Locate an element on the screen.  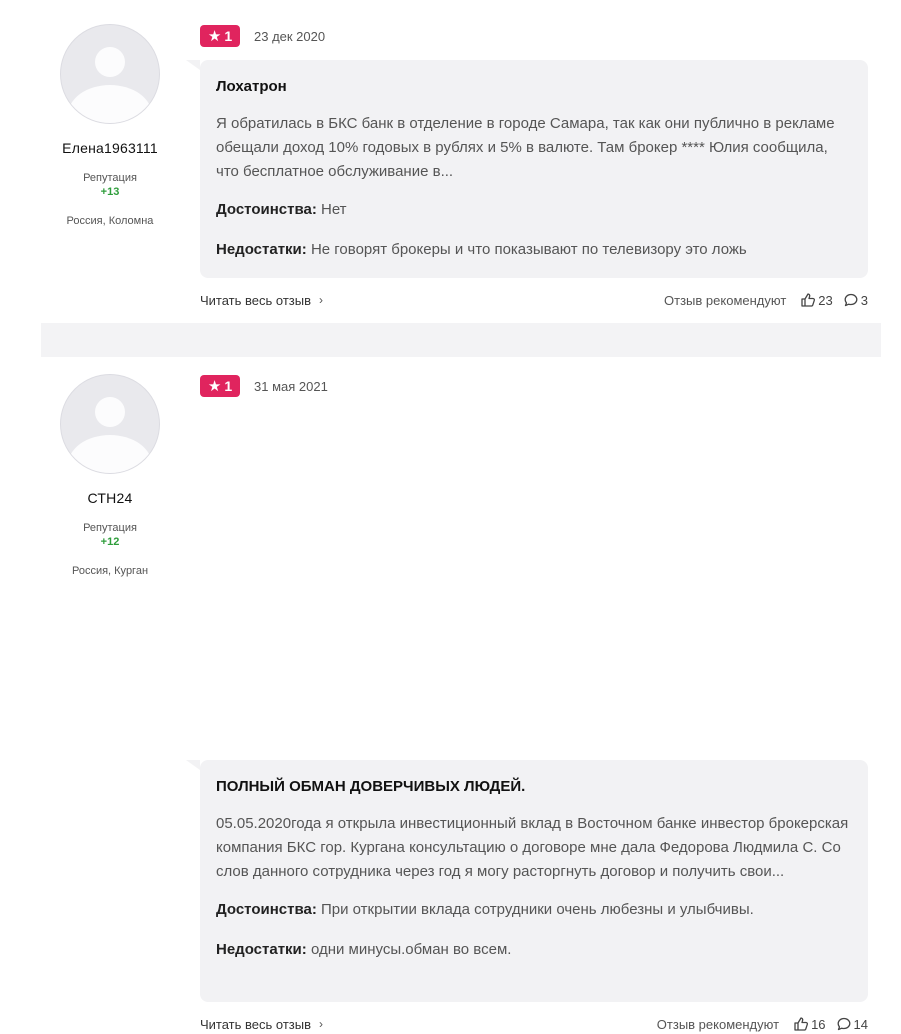
like-button: 16 is located at coordinates (809, 1024).